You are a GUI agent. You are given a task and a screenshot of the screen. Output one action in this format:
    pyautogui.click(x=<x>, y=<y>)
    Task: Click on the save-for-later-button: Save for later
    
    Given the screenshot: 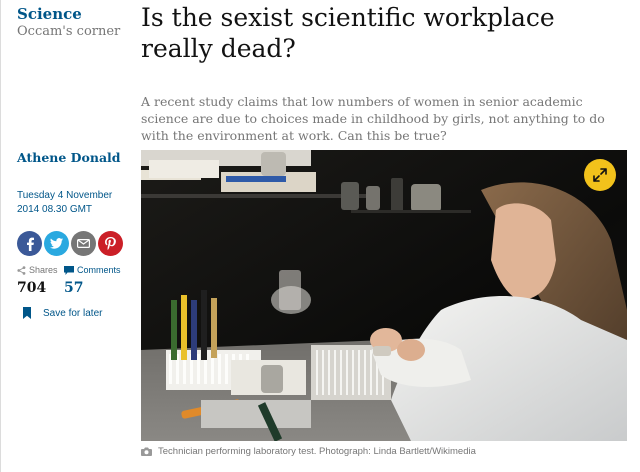 What is the action you would take?
    pyautogui.click(x=62, y=313)
    